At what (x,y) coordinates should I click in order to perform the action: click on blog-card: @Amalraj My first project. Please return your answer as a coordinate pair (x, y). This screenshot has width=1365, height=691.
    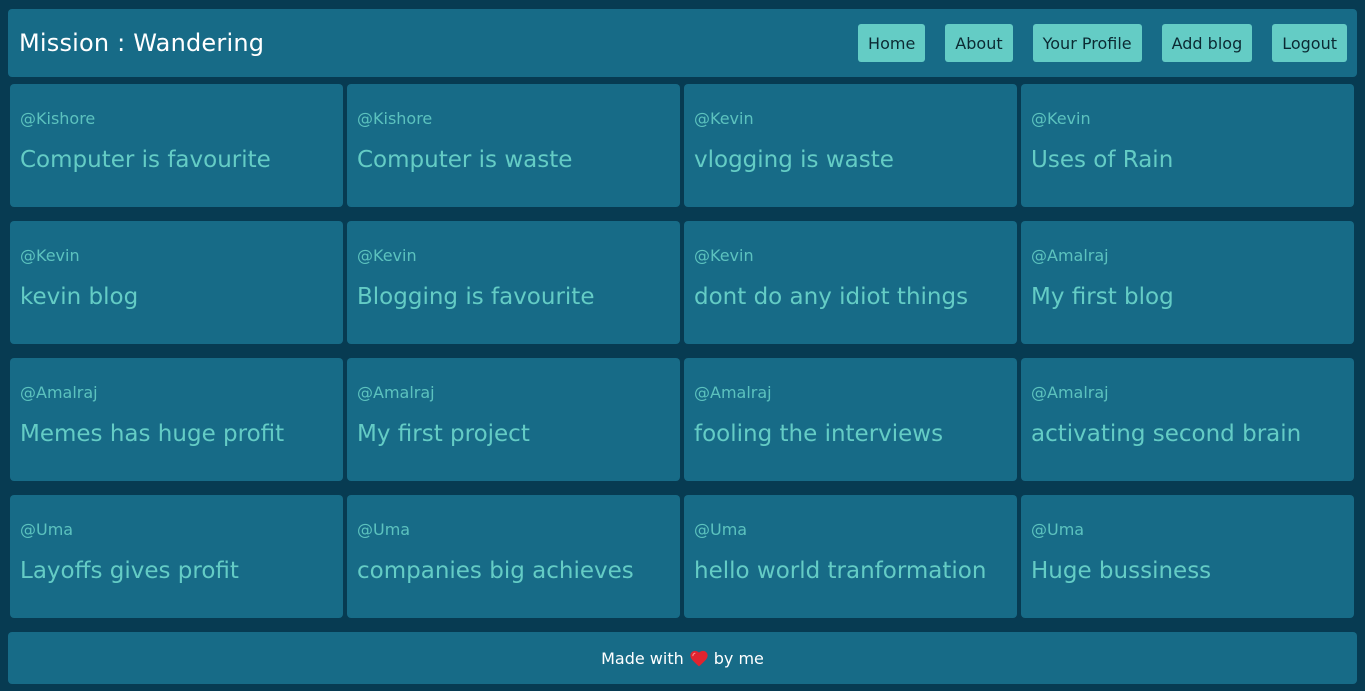
    Looking at the image, I should click on (513, 419).